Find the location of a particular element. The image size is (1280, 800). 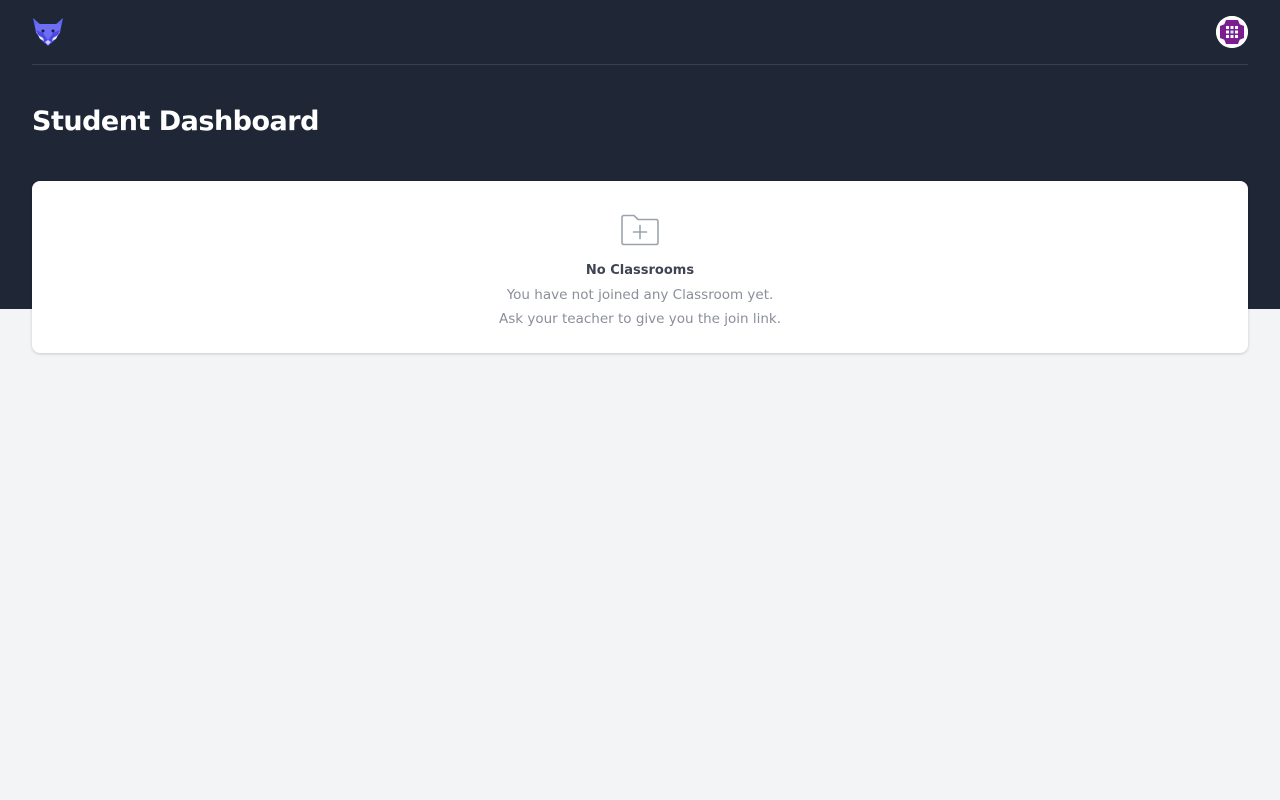

empty-state-title: No Classrooms is located at coordinates (640, 270).